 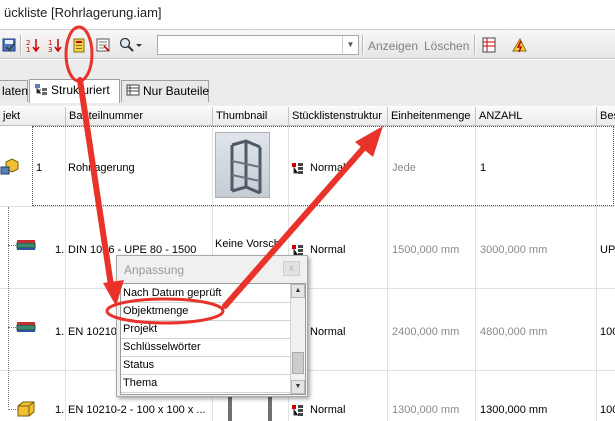 What do you see at coordinates (536, 116) in the screenshot?
I see `column-header-quantity: ANZAHL` at bounding box center [536, 116].